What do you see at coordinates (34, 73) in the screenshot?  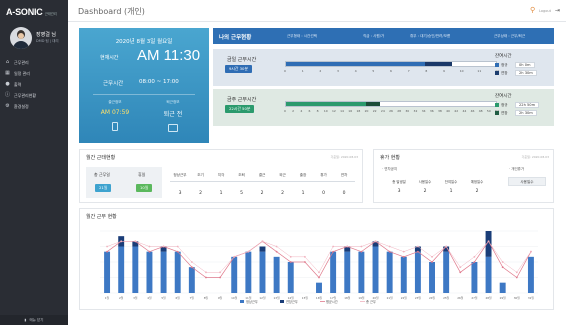 I see `sidebar-item-1: ▦ 일정 관리` at bounding box center [34, 73].